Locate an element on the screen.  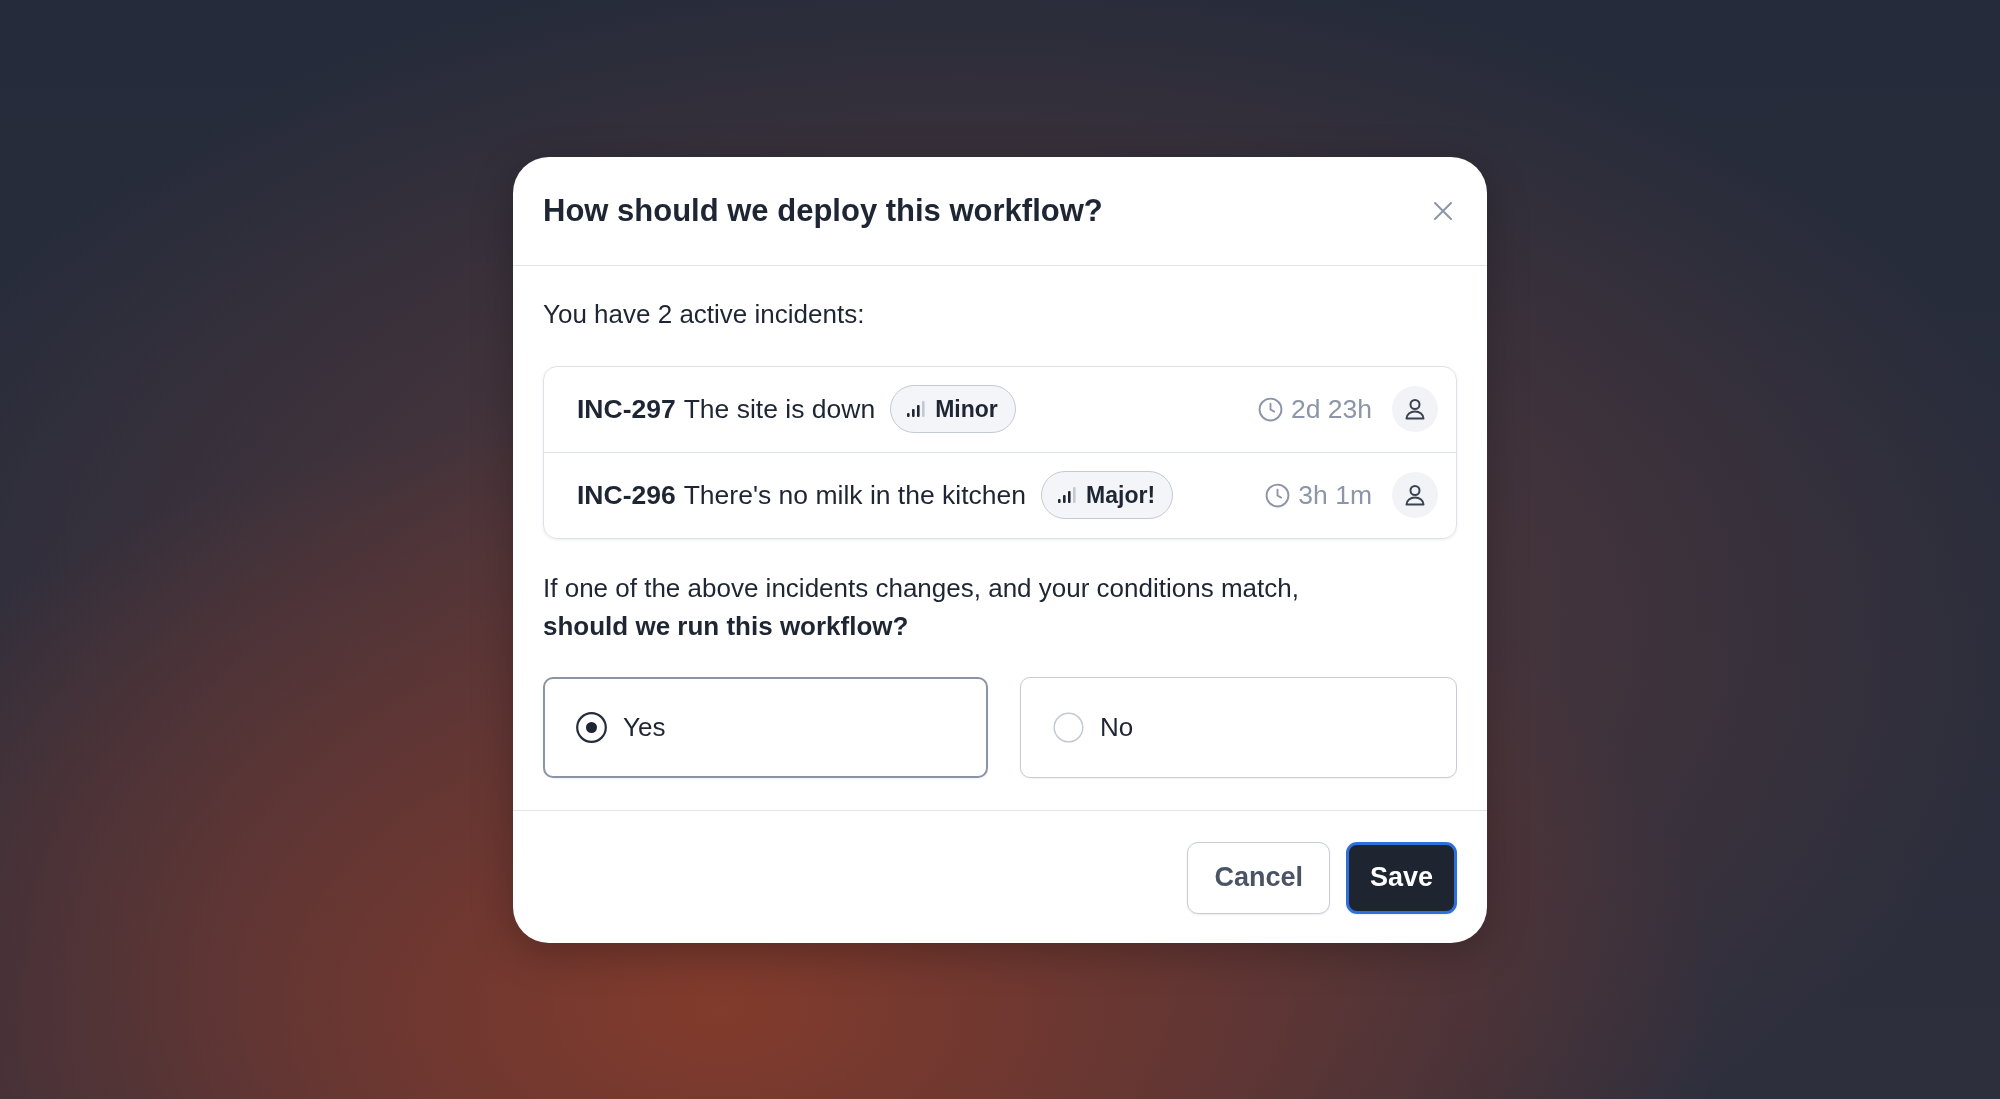
duration-text: 2d 23h is located at coordinates (1331, 409).